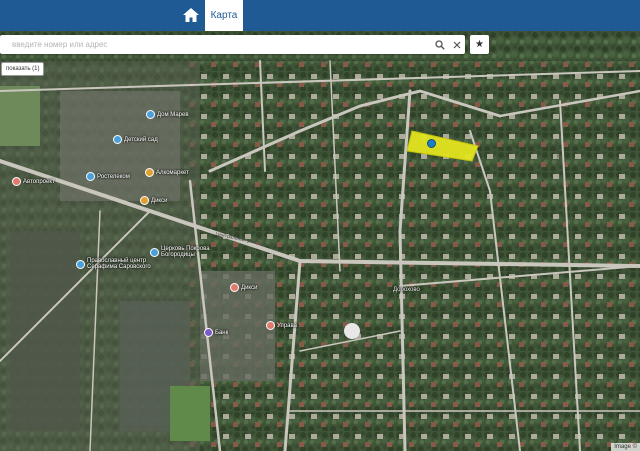 The image size is (640, 451). I want to click on poi-autoproject: Автопроект, so click(33, 181).